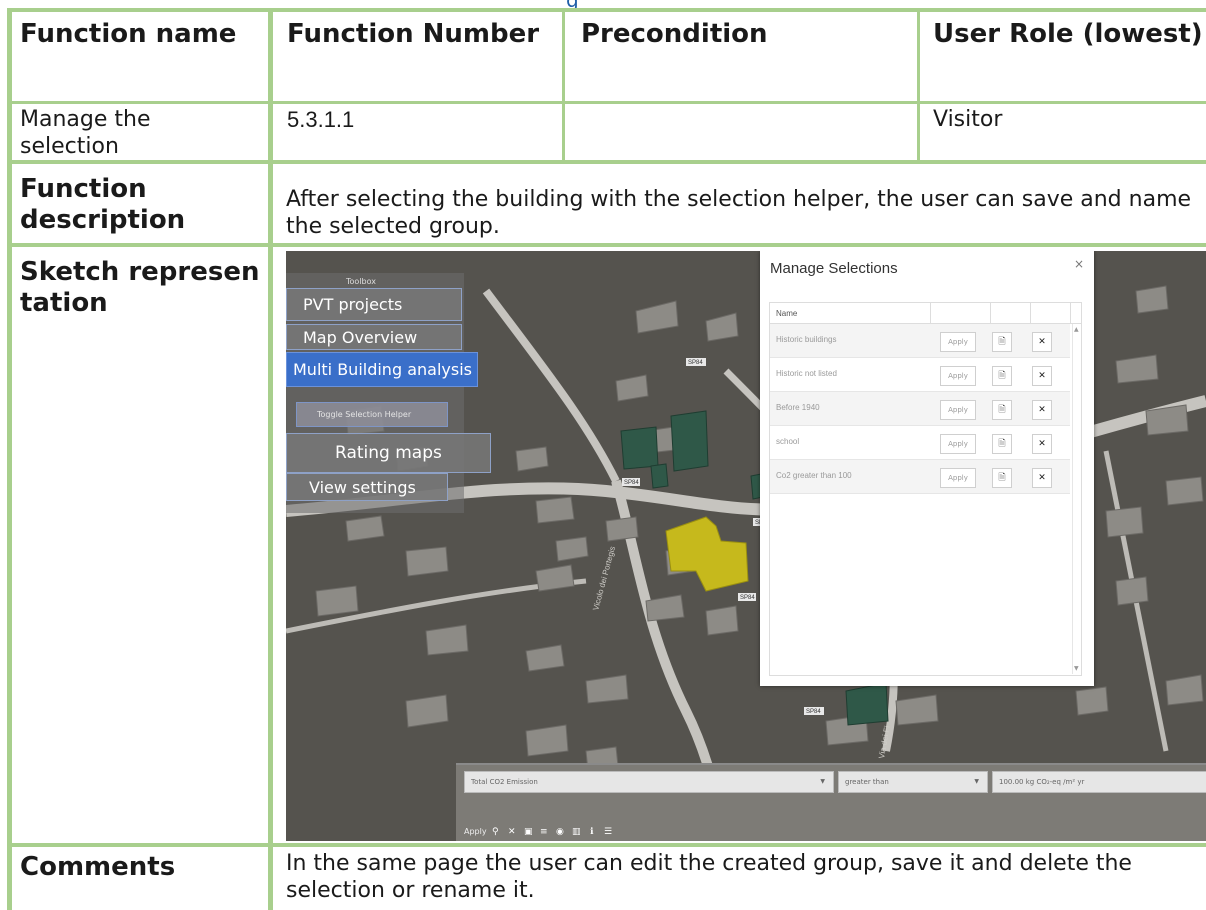 This screenshot has width=1206, height=910. Describe the element at coordinates (374, 304) in the screenshot. I see `menu-pvt-projects: PVT projects` at that location.